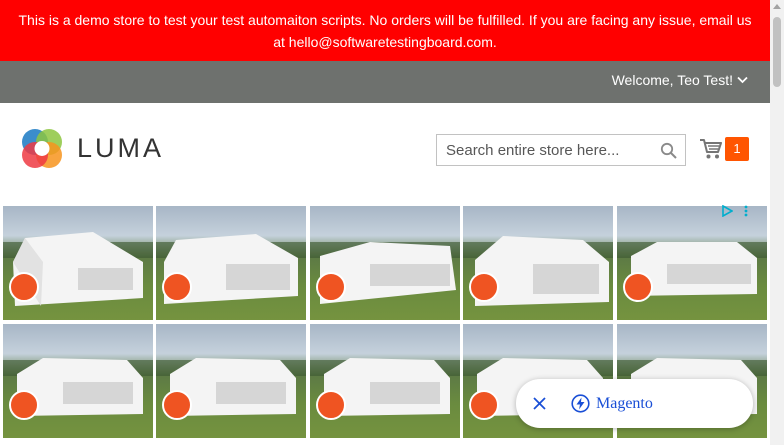  I want to click on scroll-up-arrow-icon, so click(777, 6).